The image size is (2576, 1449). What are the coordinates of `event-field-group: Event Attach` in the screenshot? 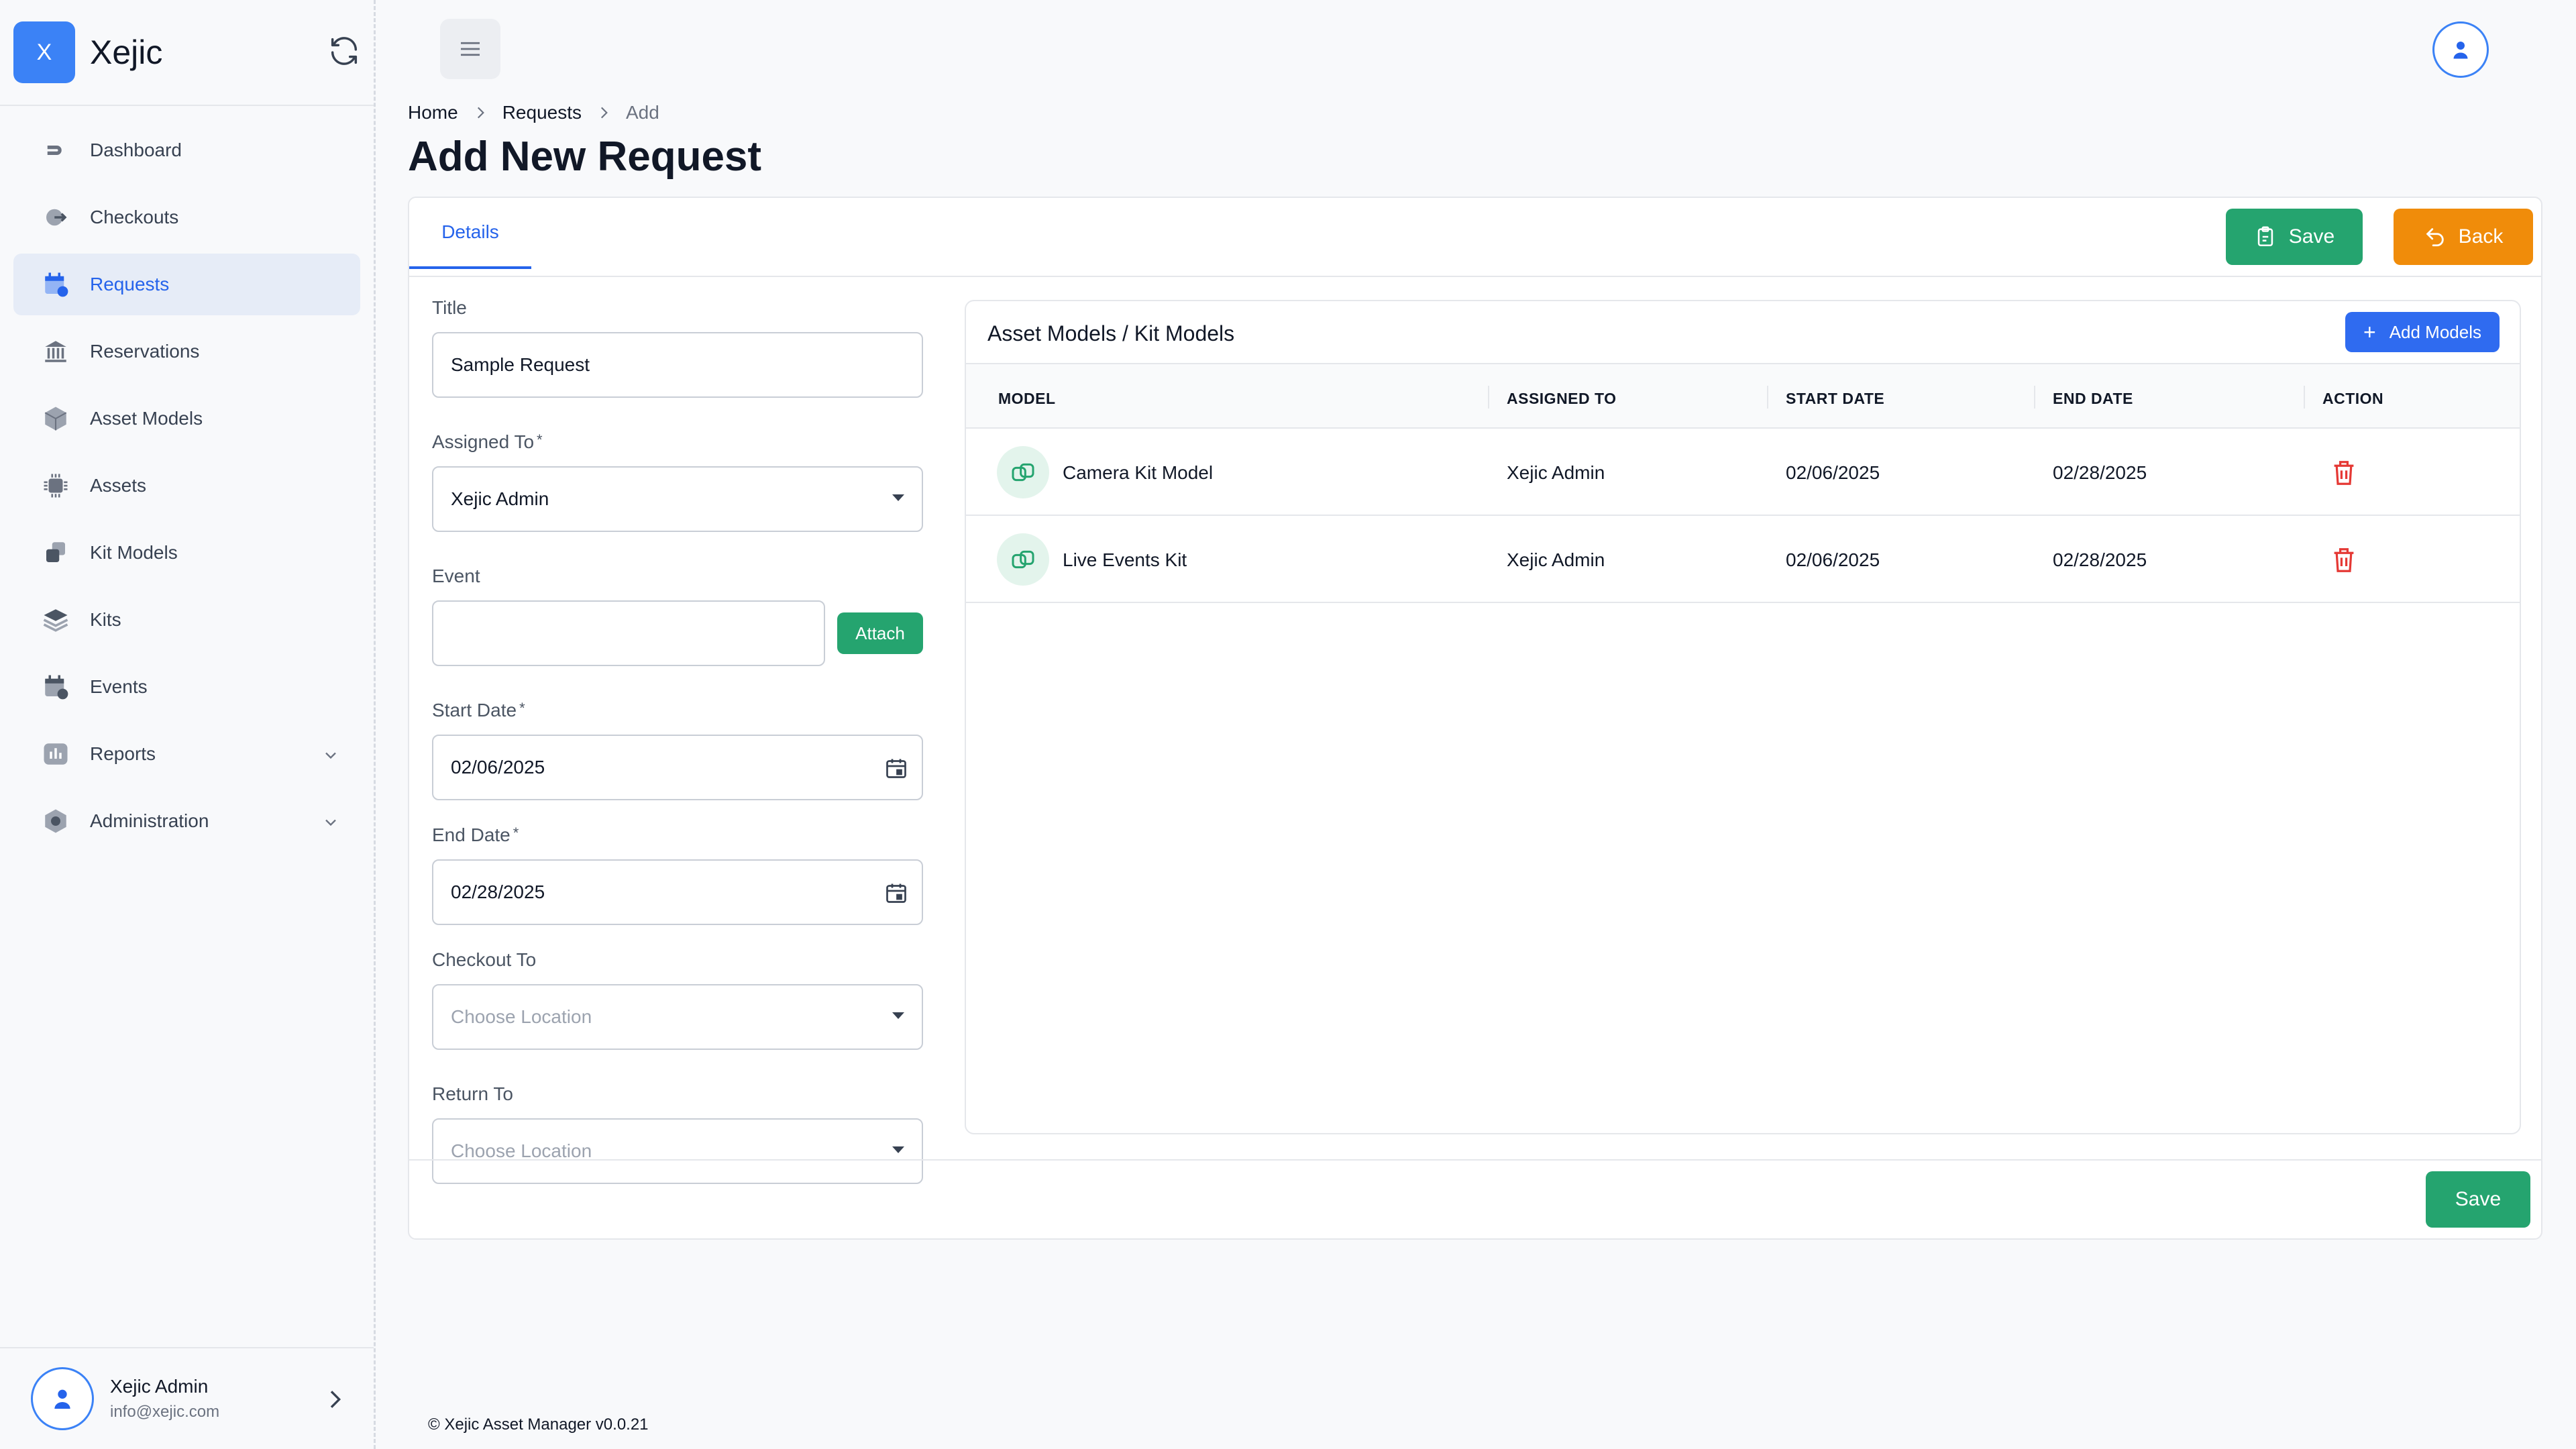 It's located at (680, 616).